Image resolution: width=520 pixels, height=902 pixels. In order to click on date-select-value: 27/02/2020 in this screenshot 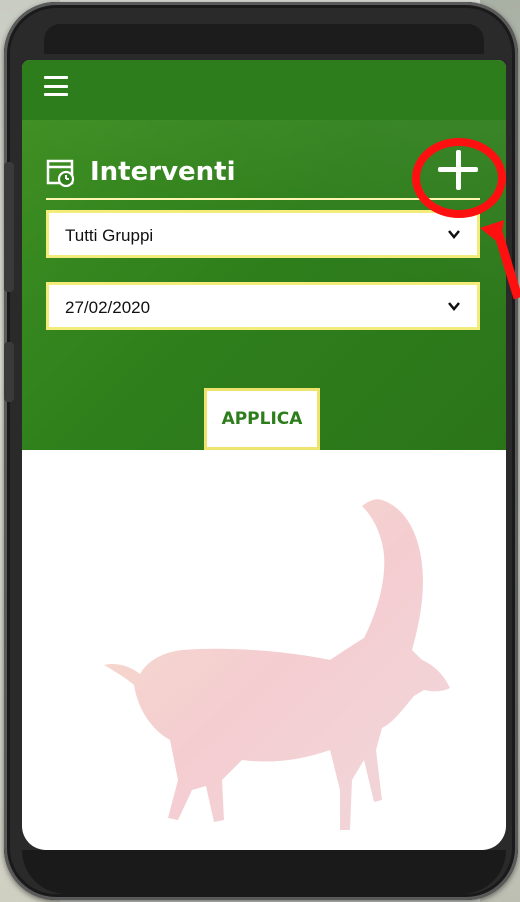, I will do `click(108, 307)`.